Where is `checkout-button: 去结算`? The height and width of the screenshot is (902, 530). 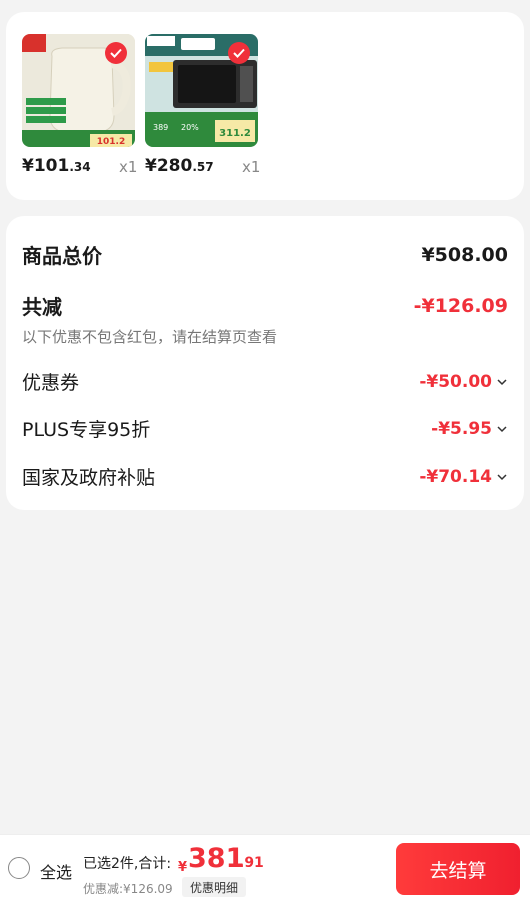
checkout-button: 去结算 is located at coordinates (458, 869).